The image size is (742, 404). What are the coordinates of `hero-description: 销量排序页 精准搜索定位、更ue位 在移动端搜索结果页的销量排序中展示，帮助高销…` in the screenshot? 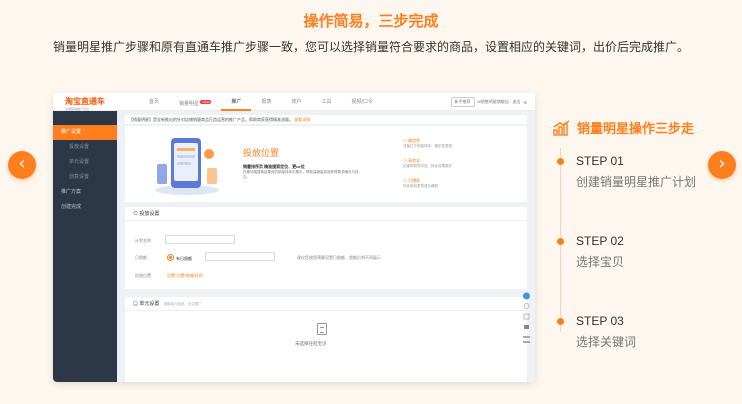 It's located at (301, 171).